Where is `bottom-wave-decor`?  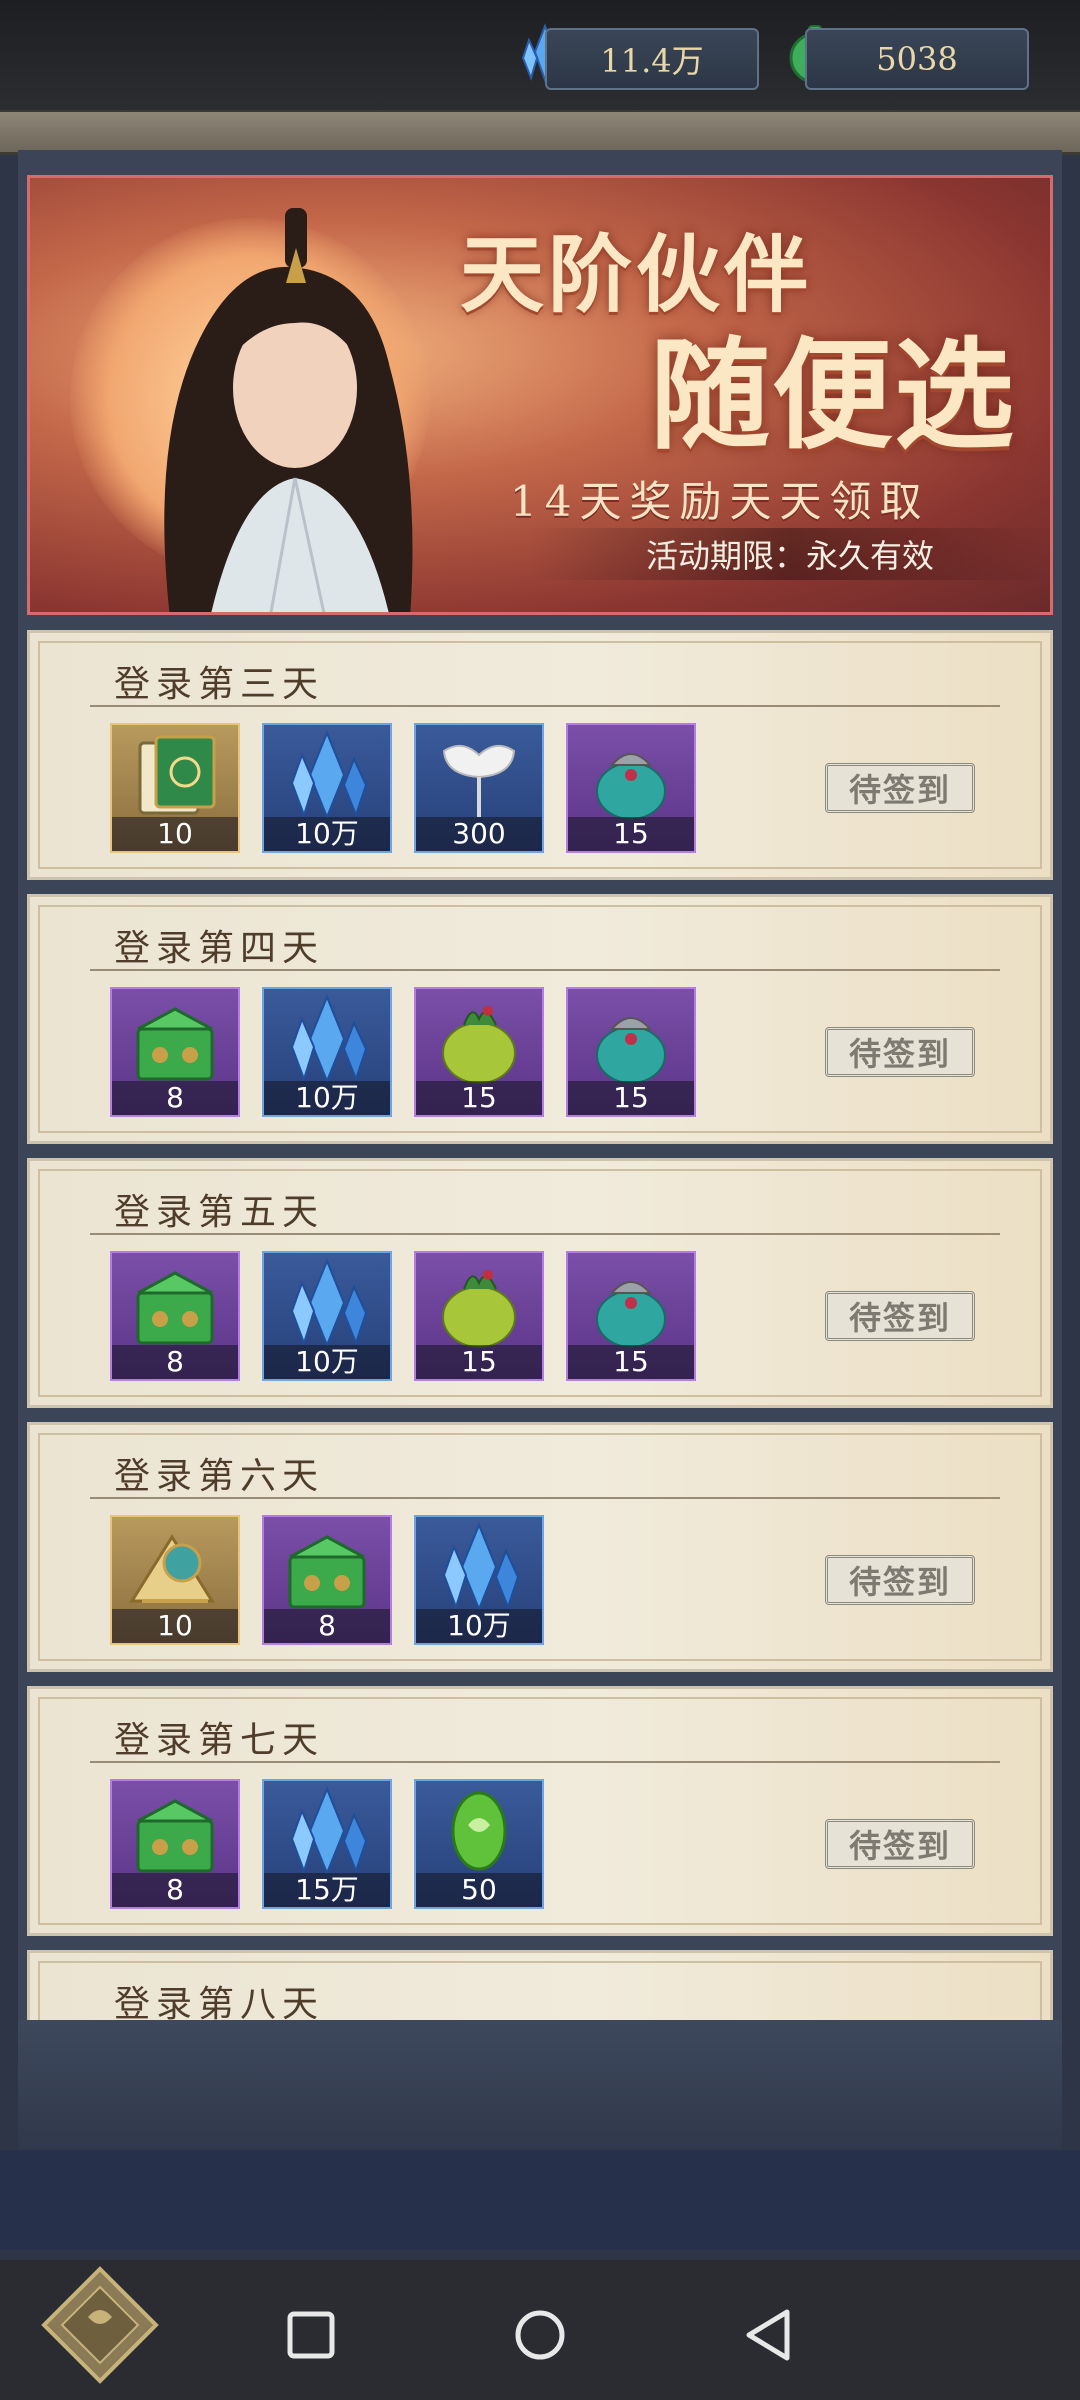
bottom-wave-decor is located at coordinates (540, 2200).